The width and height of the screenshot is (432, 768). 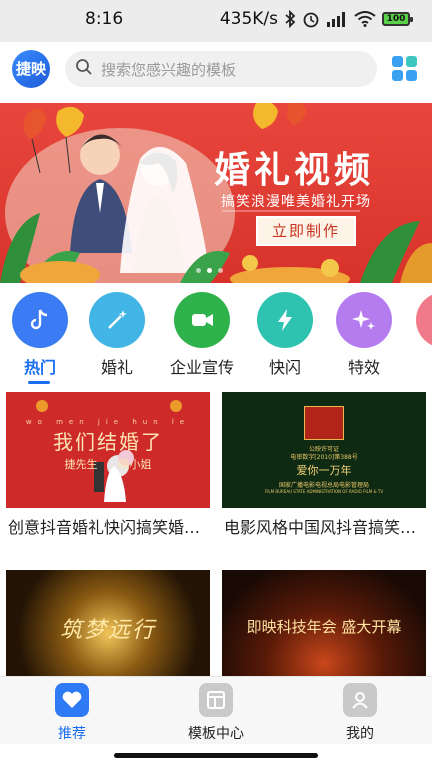 I want to click on template-thumbnail: wo men jie hun le 我们结婚了 捷先生 映小姐, so click(x=108, y=450).